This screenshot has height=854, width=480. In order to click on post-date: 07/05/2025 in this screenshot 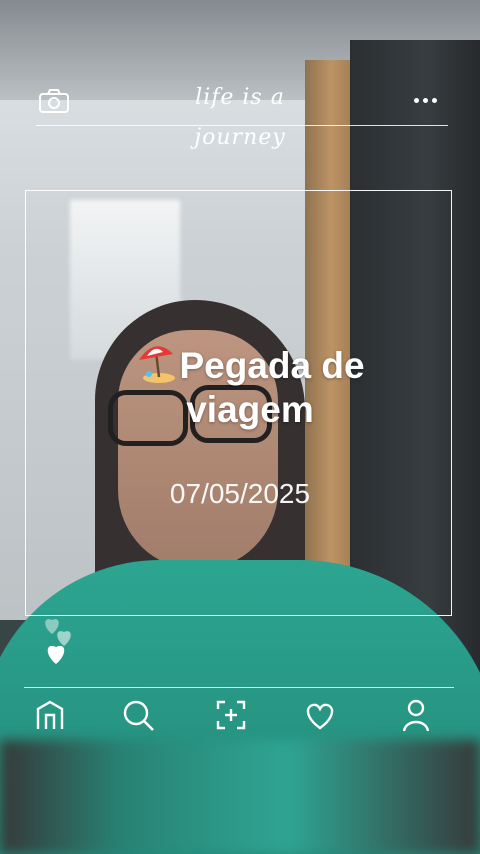, I will do `click(240, 493)`.